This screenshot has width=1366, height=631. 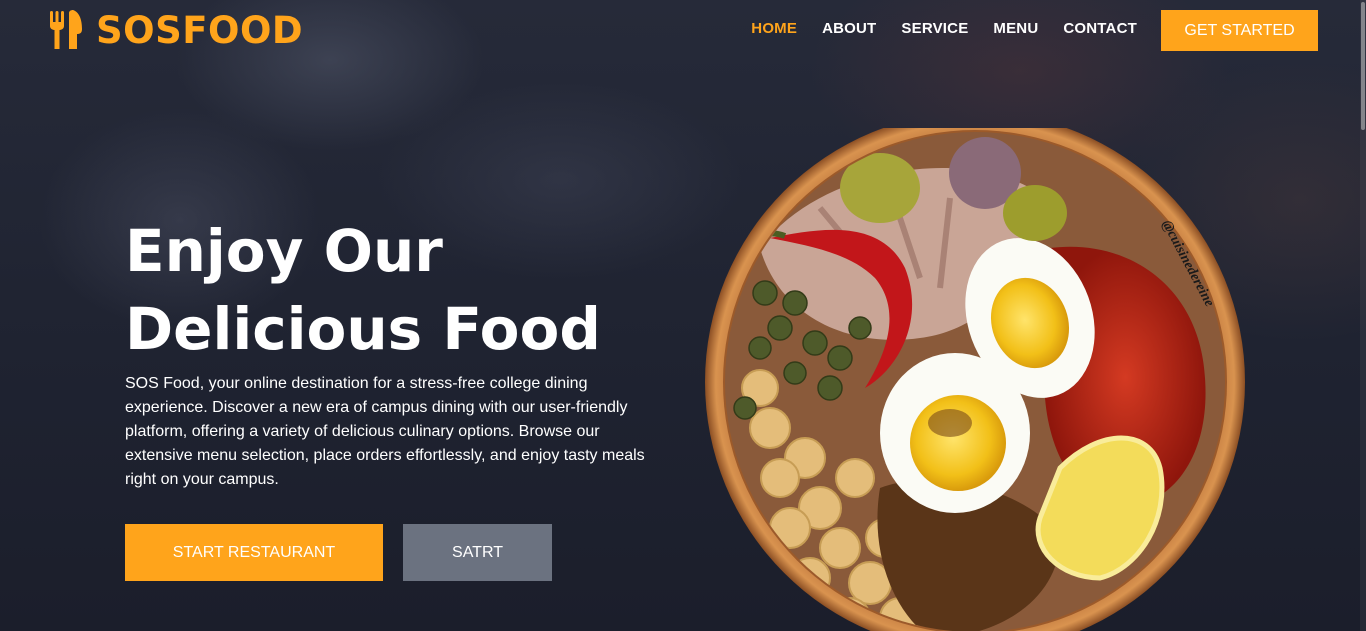 I want to click on scrollbar-thumb, so click(x=1363, y=66).